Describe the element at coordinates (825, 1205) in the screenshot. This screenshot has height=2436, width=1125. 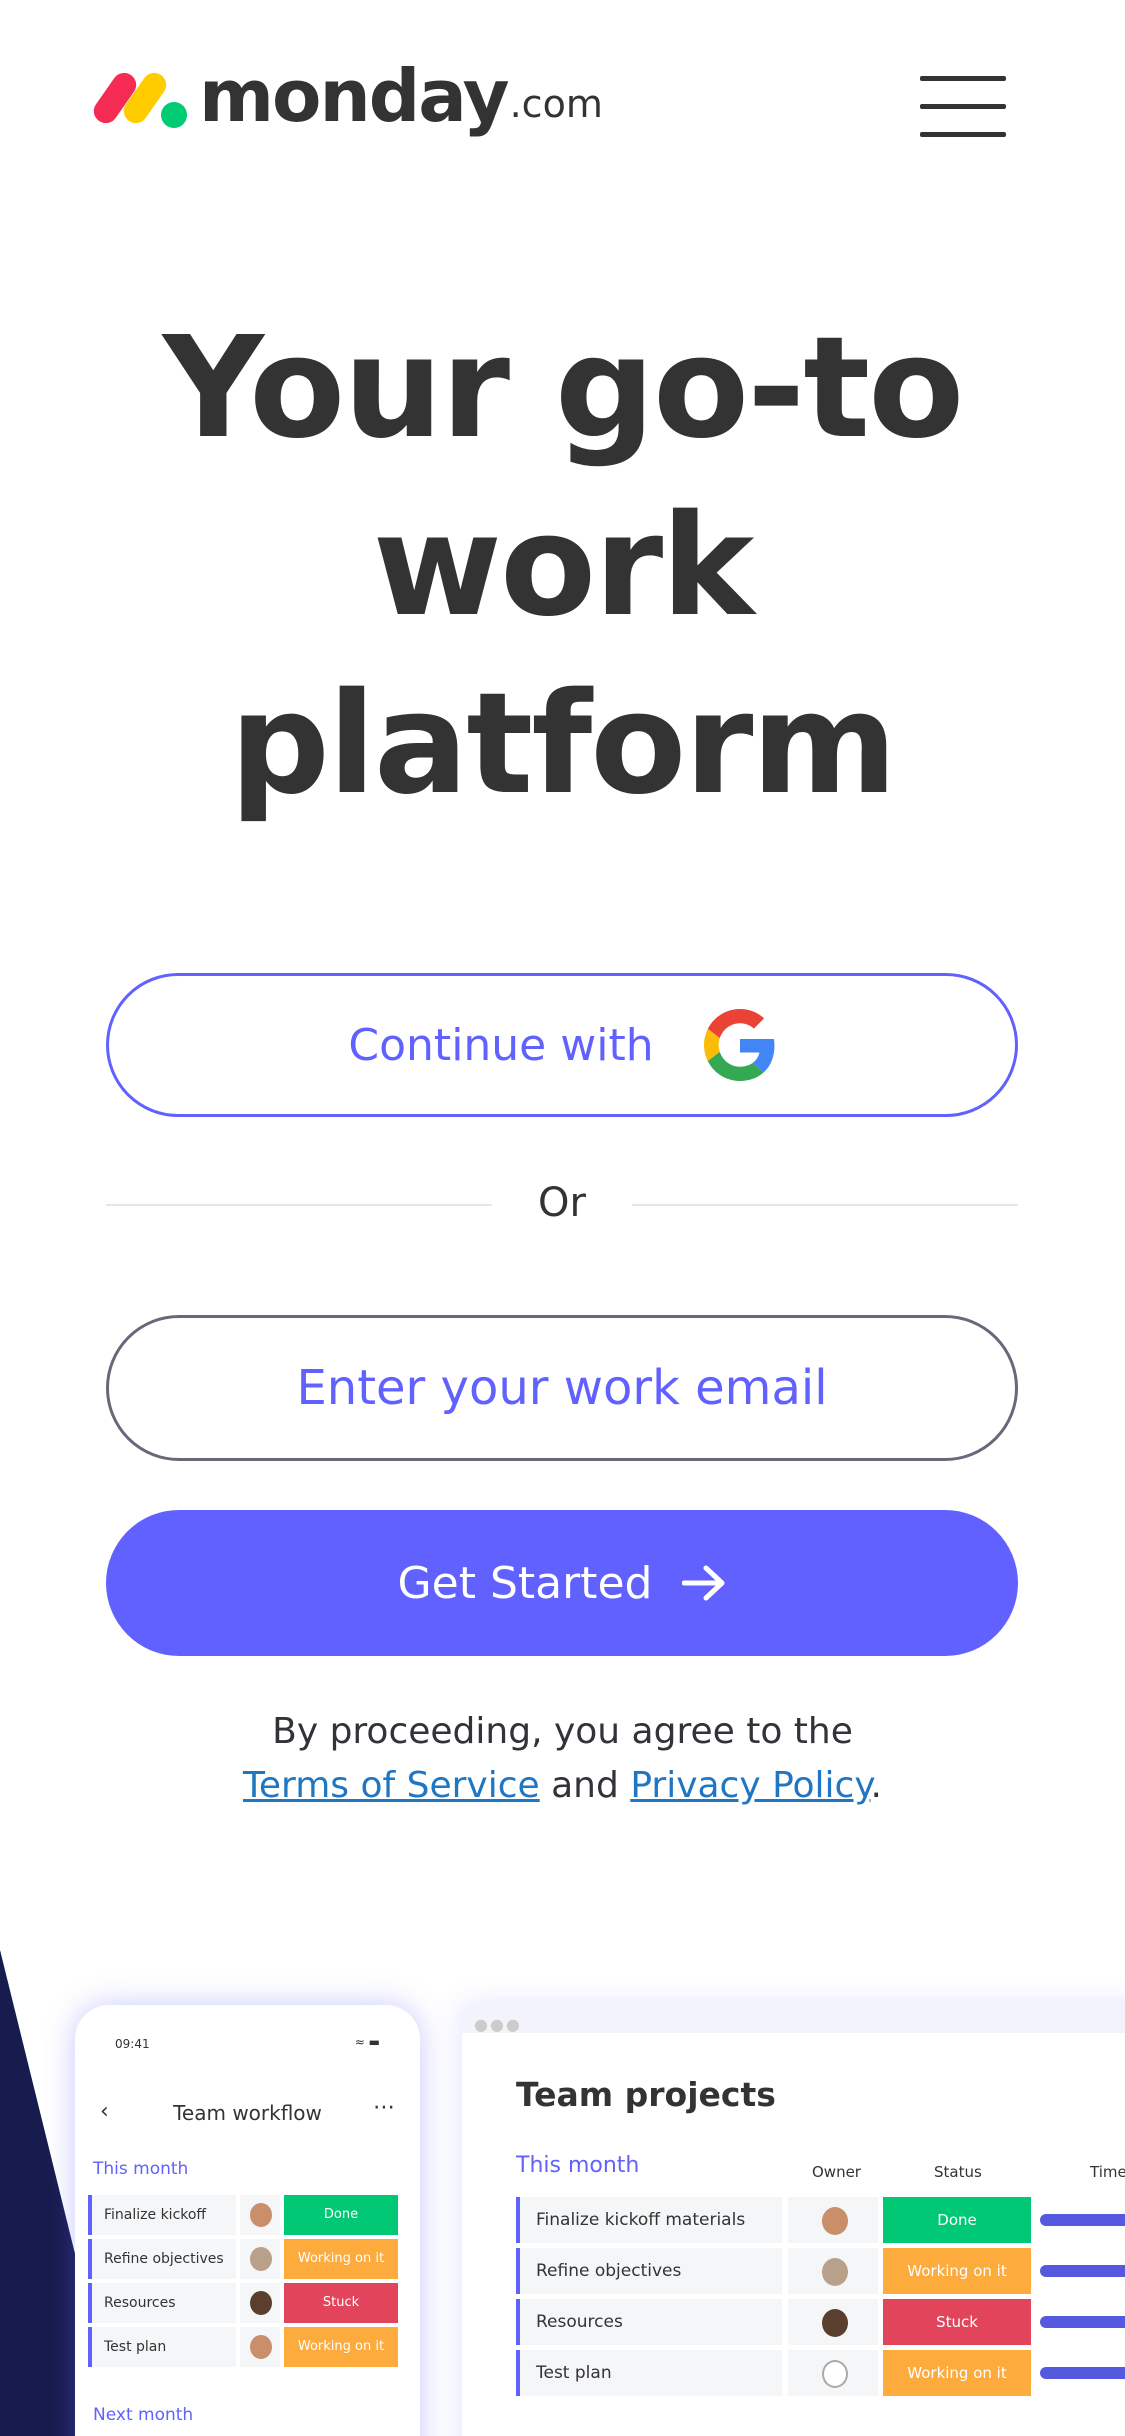
I see `divider-line-right` at that location.